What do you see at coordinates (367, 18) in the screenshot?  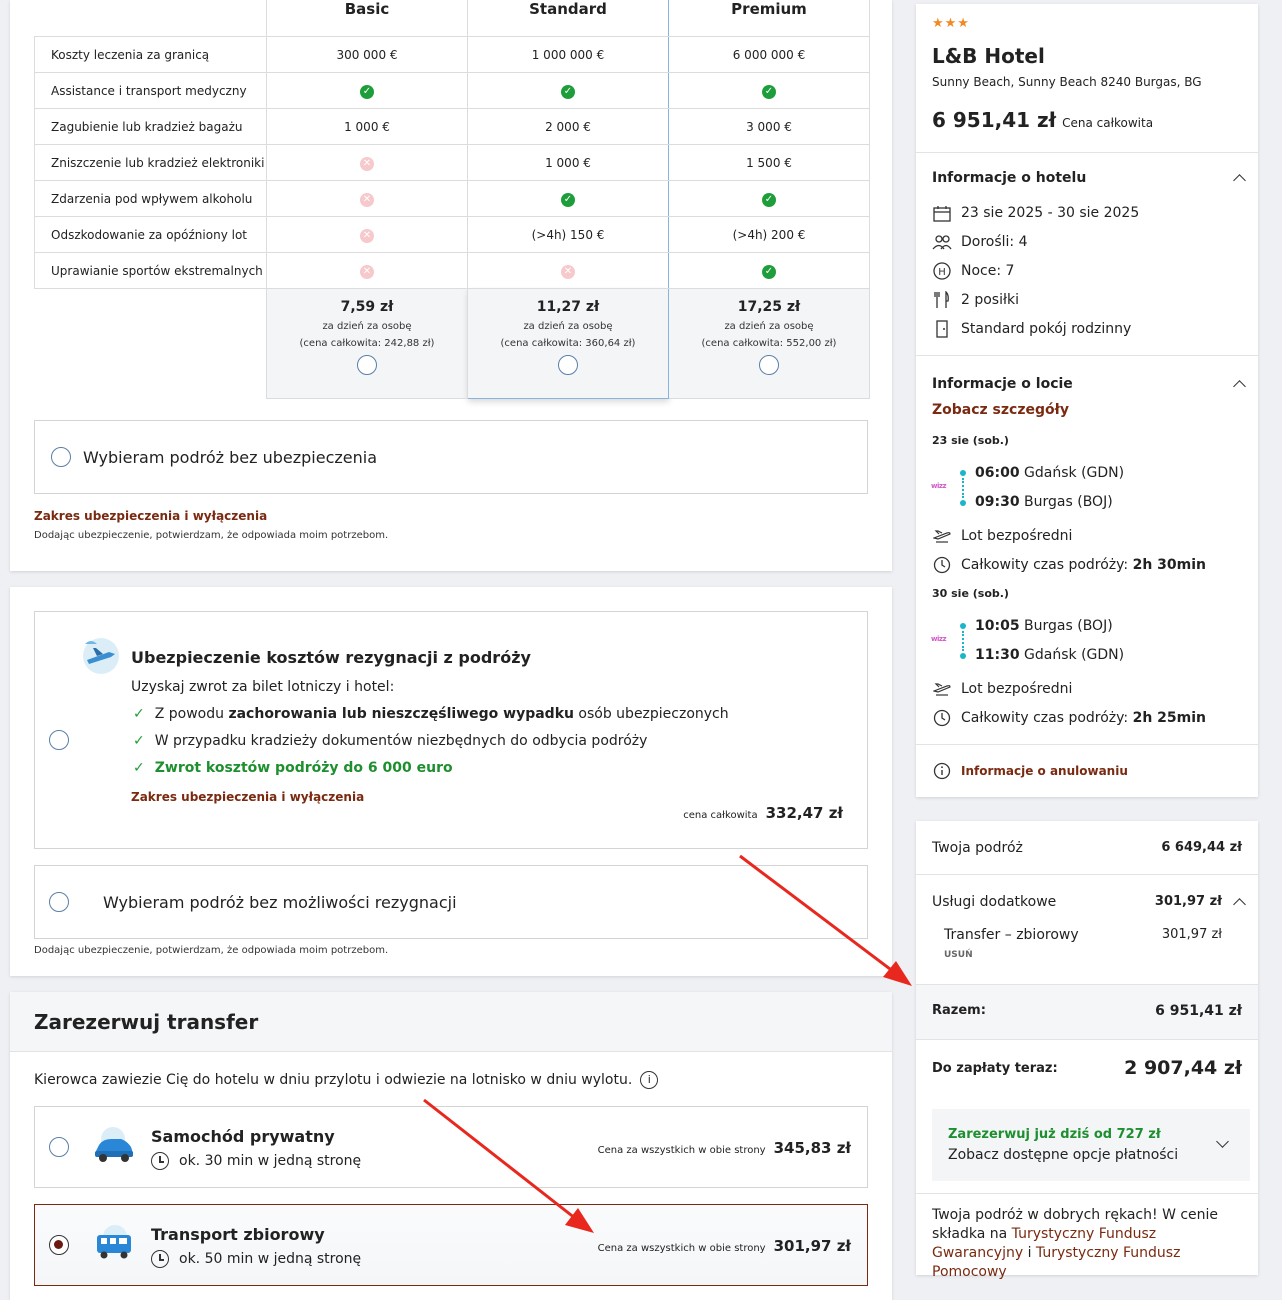 I see `plan-basic-header: Basic` at bounding box center [367, 18].